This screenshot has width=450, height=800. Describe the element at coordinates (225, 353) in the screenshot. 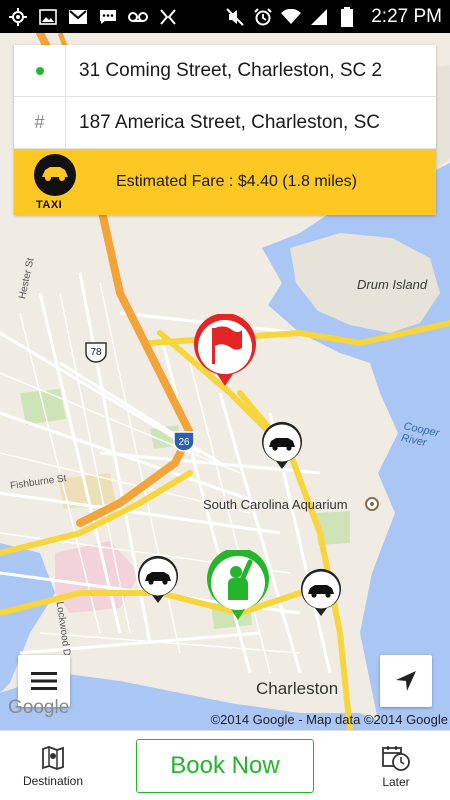

I see `destination-flag-pin` at that location.